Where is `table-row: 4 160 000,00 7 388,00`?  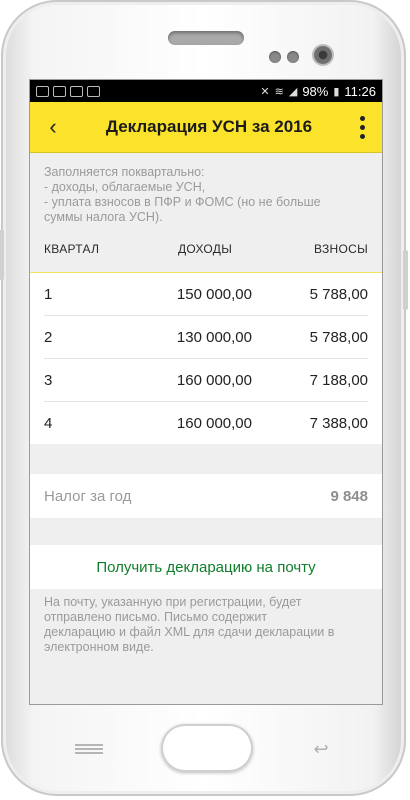
table-row: 4 160 000,00 7 388,00 is located at coordinates (206, 423).